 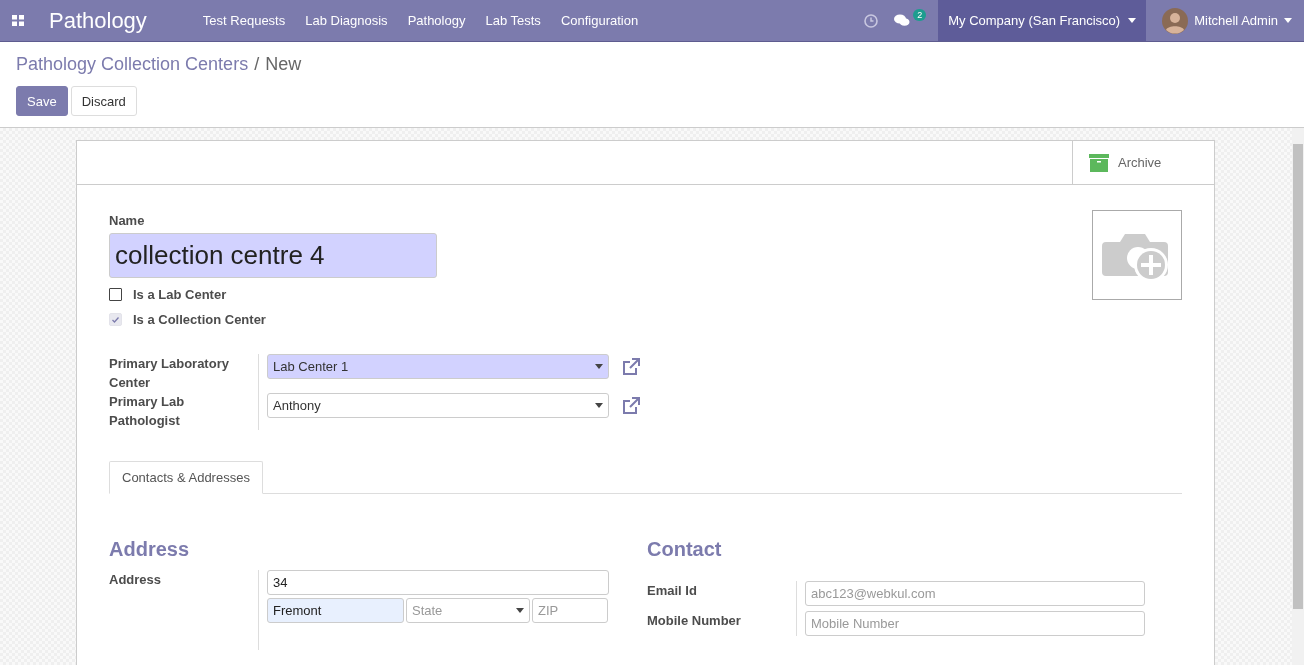 What do you see at coordinates (283, 64) in the screenshot?
I see `breadcrumb-current: New` at bounding box center [283, 64].